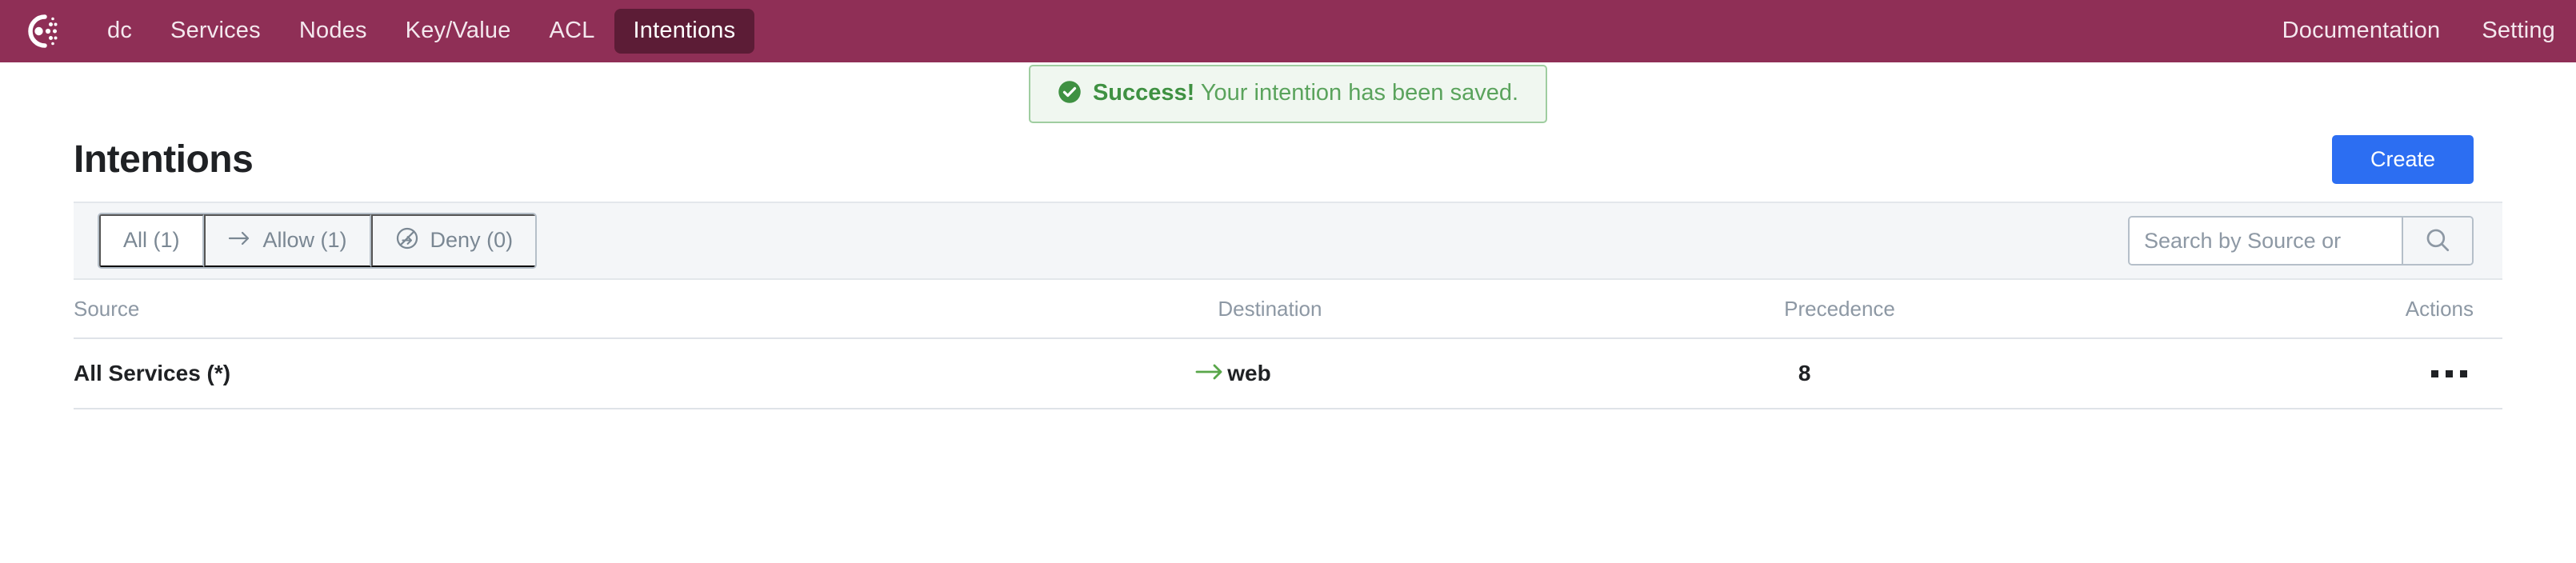  What do you see at coordinates (684, 31) in the screenshot?
I see `nav-item-intentions: Intentions` at bounding box center [684, 31].